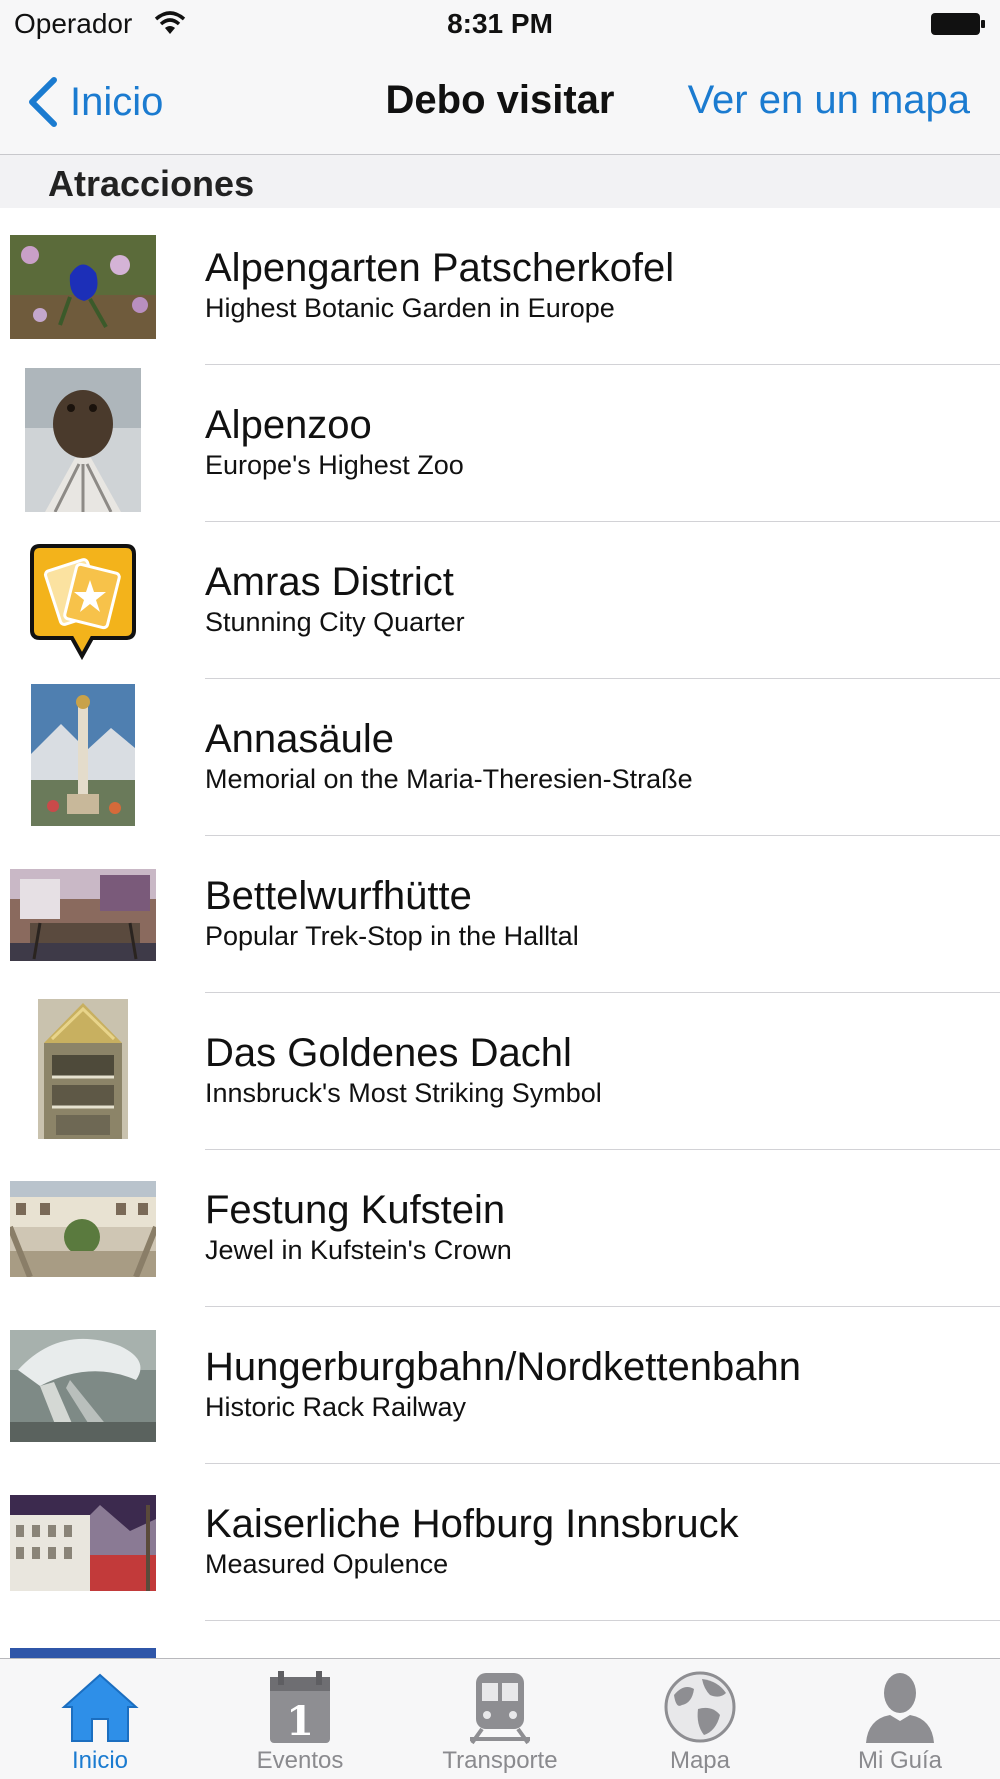 This screenshot has height=1779, width=1000. What do you see at coordinates (388, 1053) in the screenshot?
I see `item-title: Das Goldenes Dachl` at bounding box center [388, 1053].